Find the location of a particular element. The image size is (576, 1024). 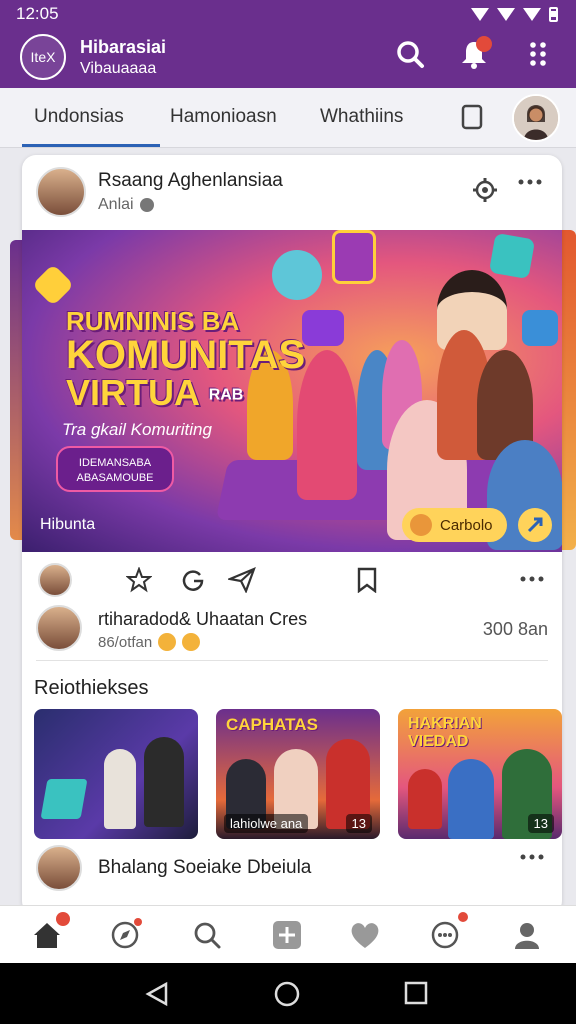

app-subtitle: Vibauaaaa is located at coordinates (118, 68).